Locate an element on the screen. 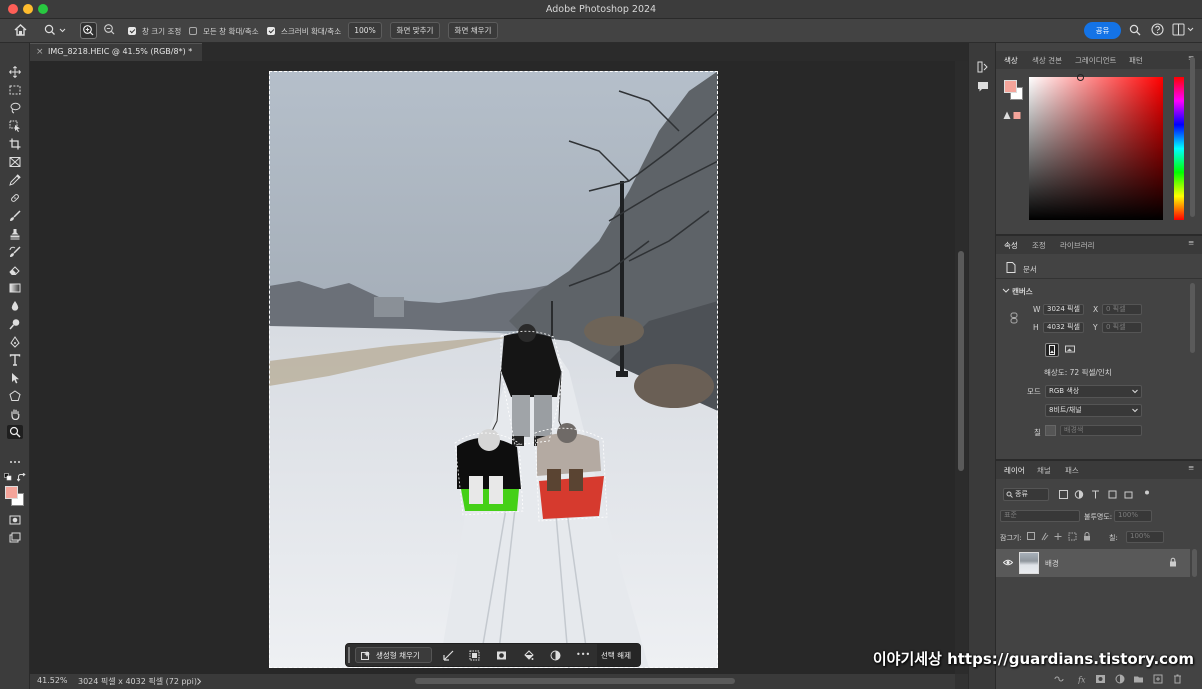 The height and width of the screenshot is (689, 1202). brush-tool is located at coordinates (15, 216).